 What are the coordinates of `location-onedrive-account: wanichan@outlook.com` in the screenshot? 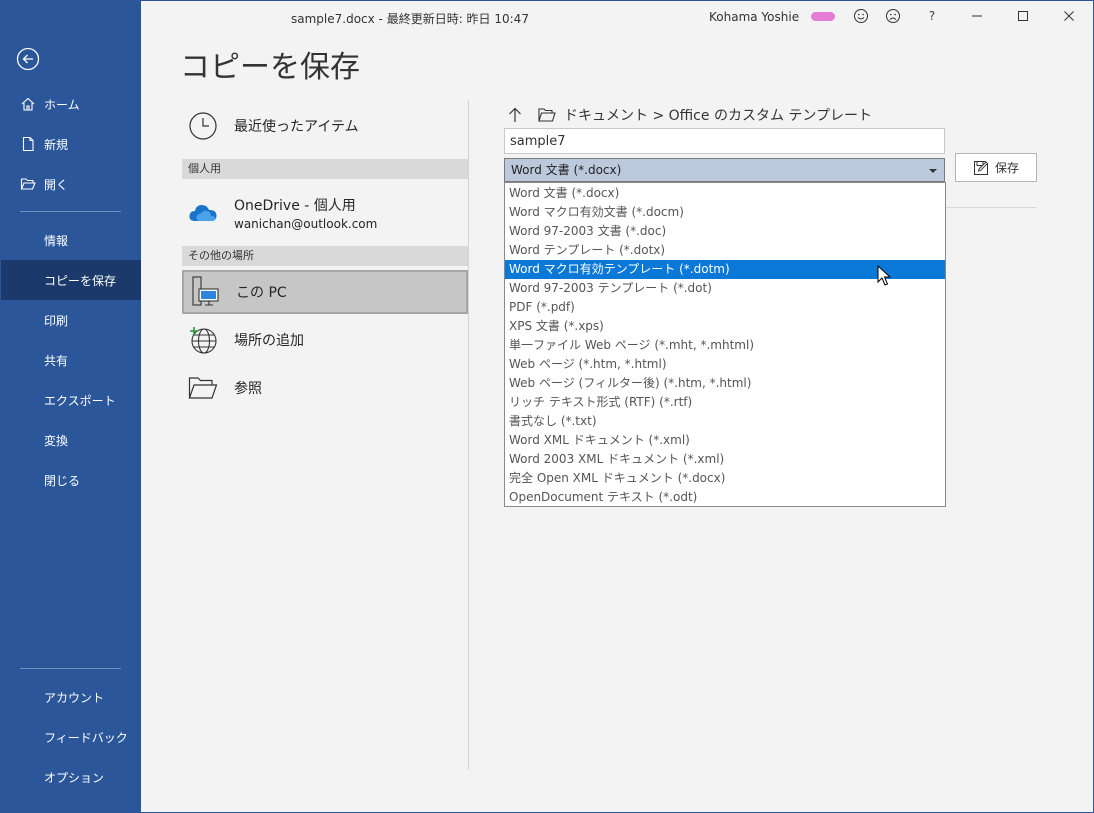 It's located at (306, 224).